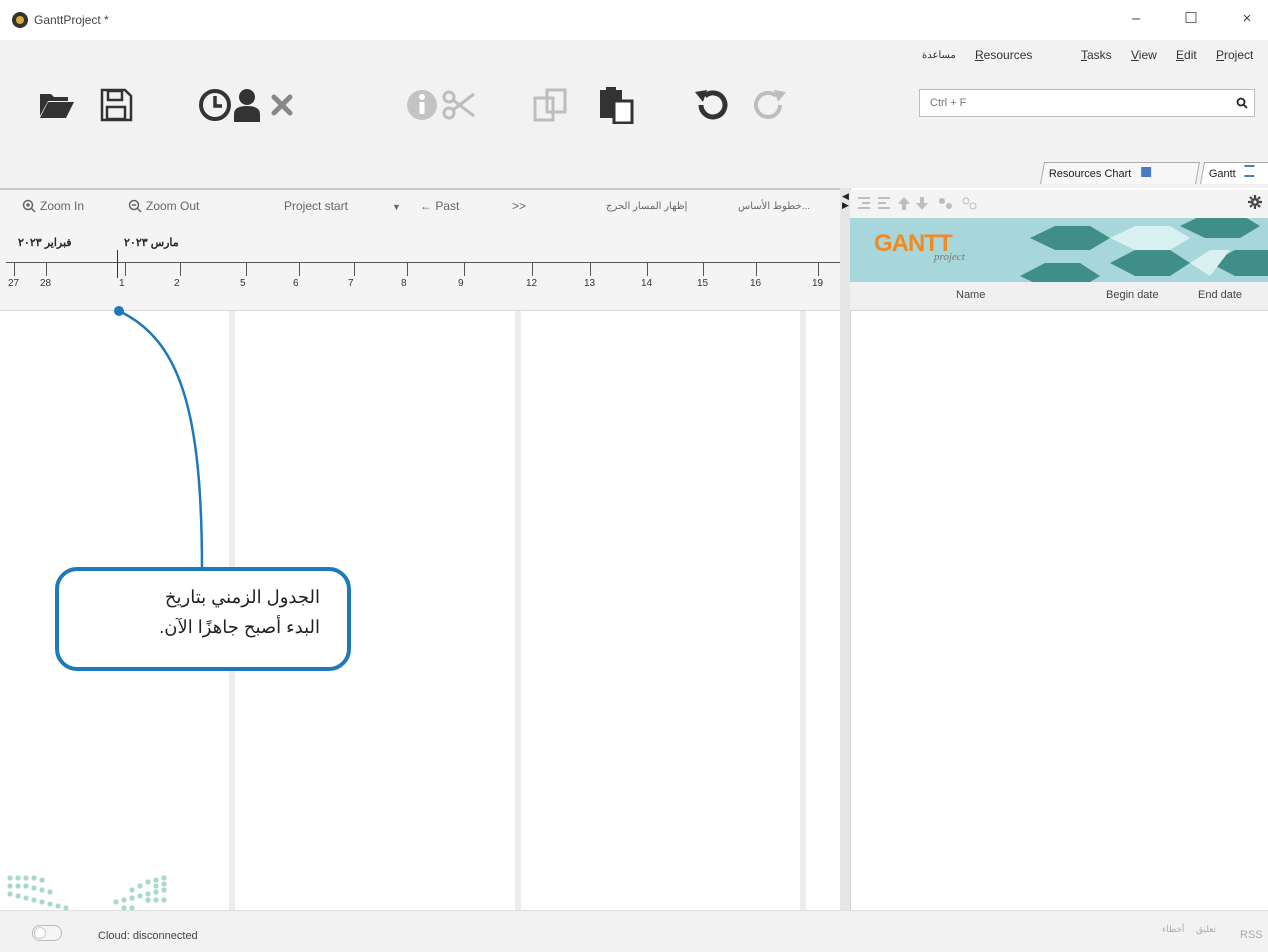 This screenshot has width=1268, height=952. I want to click on month-label-mar: مارس ٢٠٢٣, so click(151, 243).